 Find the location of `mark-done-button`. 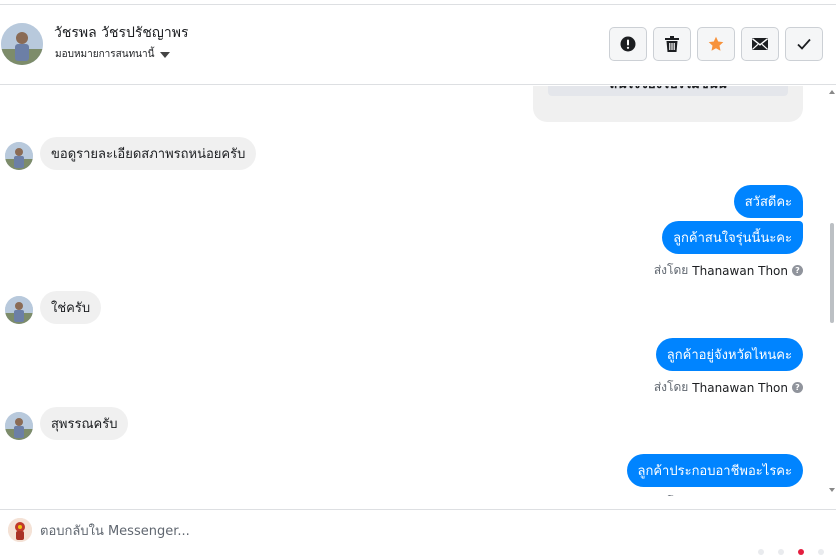

mark-done-button is located at coordinates (804, 44).